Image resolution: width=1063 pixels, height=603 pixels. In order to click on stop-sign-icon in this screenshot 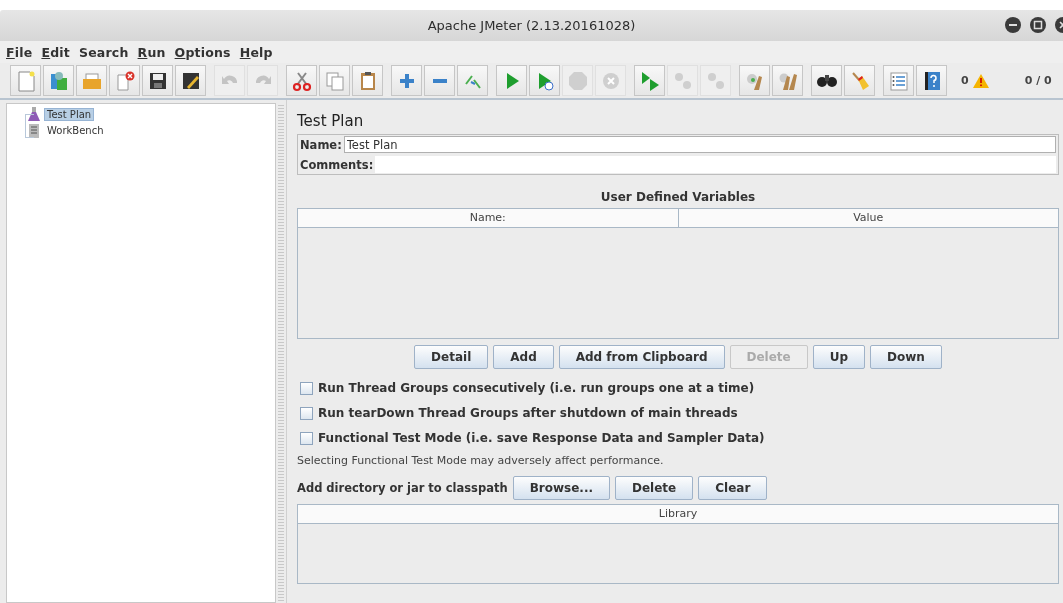, I will do `click(577, 80)`.